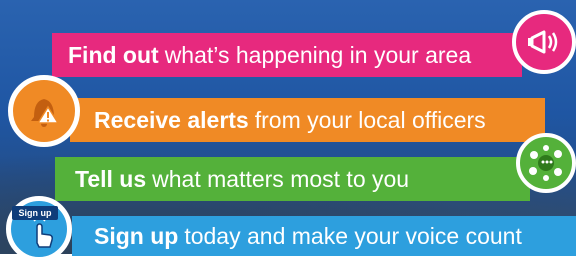 This screenshot has width=576, height=262. Describe the element at coordinates (35, 213) in the screenshot. I see `sign-up-badge: Sign up` at that location.